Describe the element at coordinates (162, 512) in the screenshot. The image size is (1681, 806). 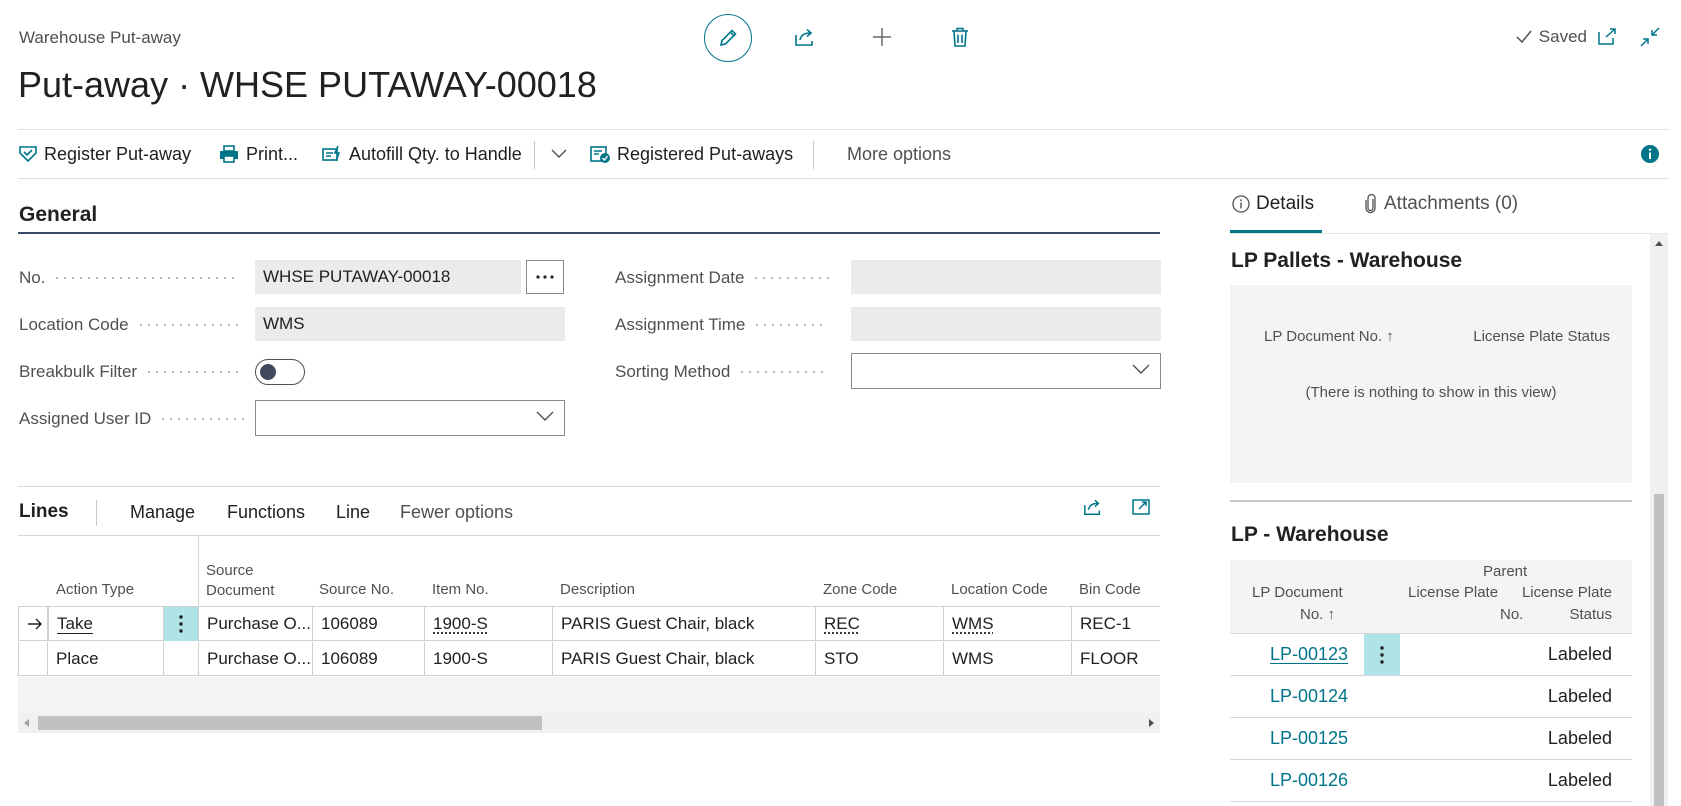
I see `lines-menu-manage: Manage` at that location.